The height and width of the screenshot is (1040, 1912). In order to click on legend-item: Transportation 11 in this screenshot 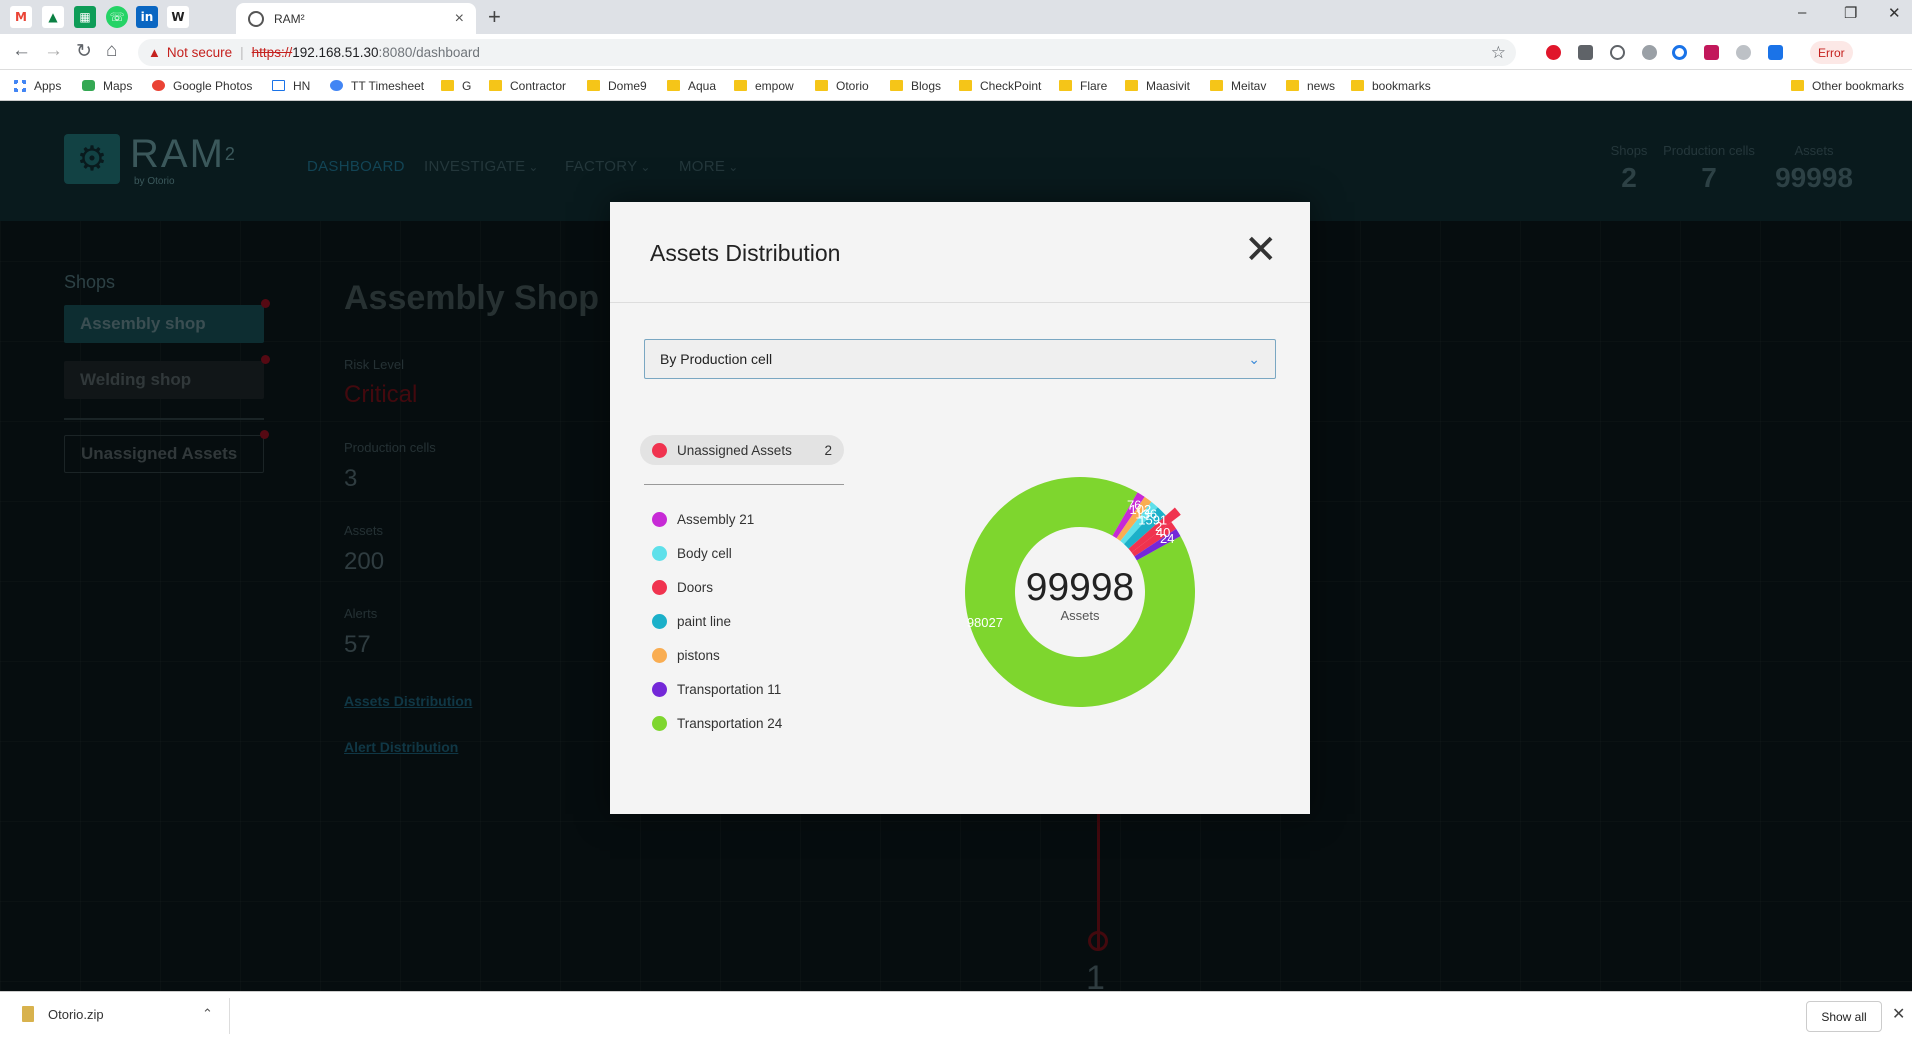, I will do `click(716, 689)`.